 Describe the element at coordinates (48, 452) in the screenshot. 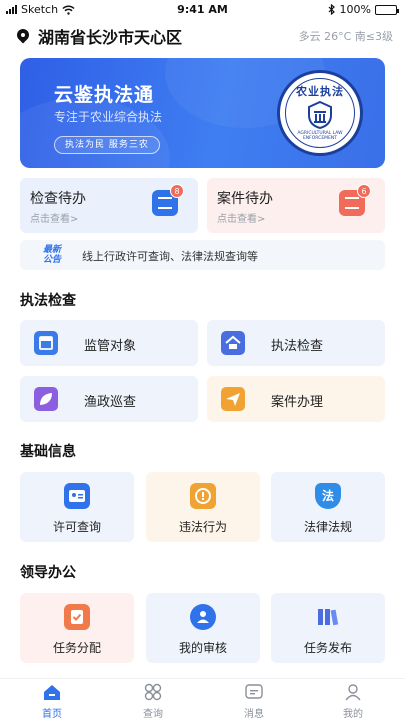

I see `section-title-basic-info: 基础信息` at that location.